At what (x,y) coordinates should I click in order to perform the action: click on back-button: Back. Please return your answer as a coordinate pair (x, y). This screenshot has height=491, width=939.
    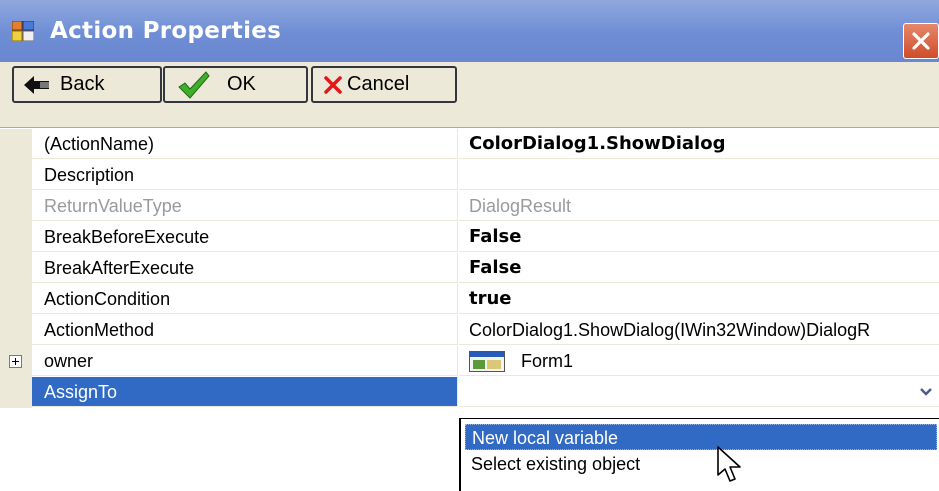
    Looking at the image, I should click on (87, 84).